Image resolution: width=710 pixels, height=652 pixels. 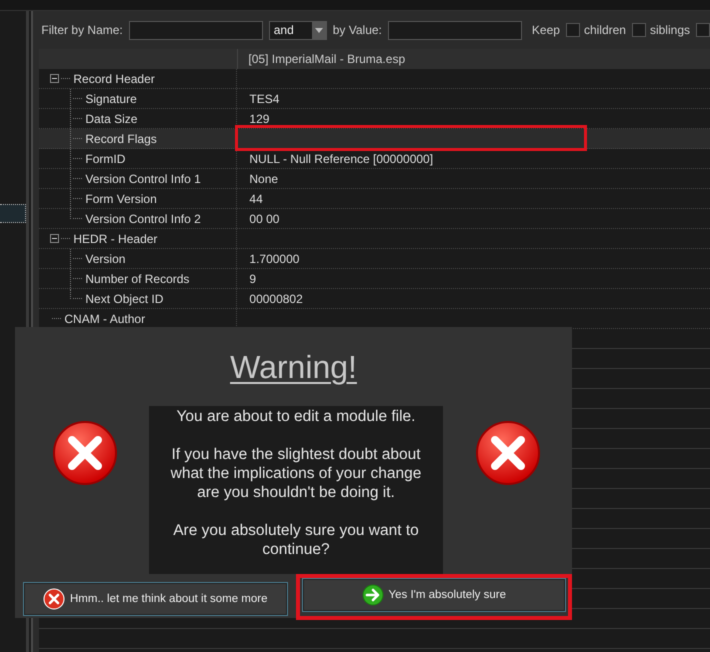 I want to click on field-value: 9, so click(x=252, y=279).